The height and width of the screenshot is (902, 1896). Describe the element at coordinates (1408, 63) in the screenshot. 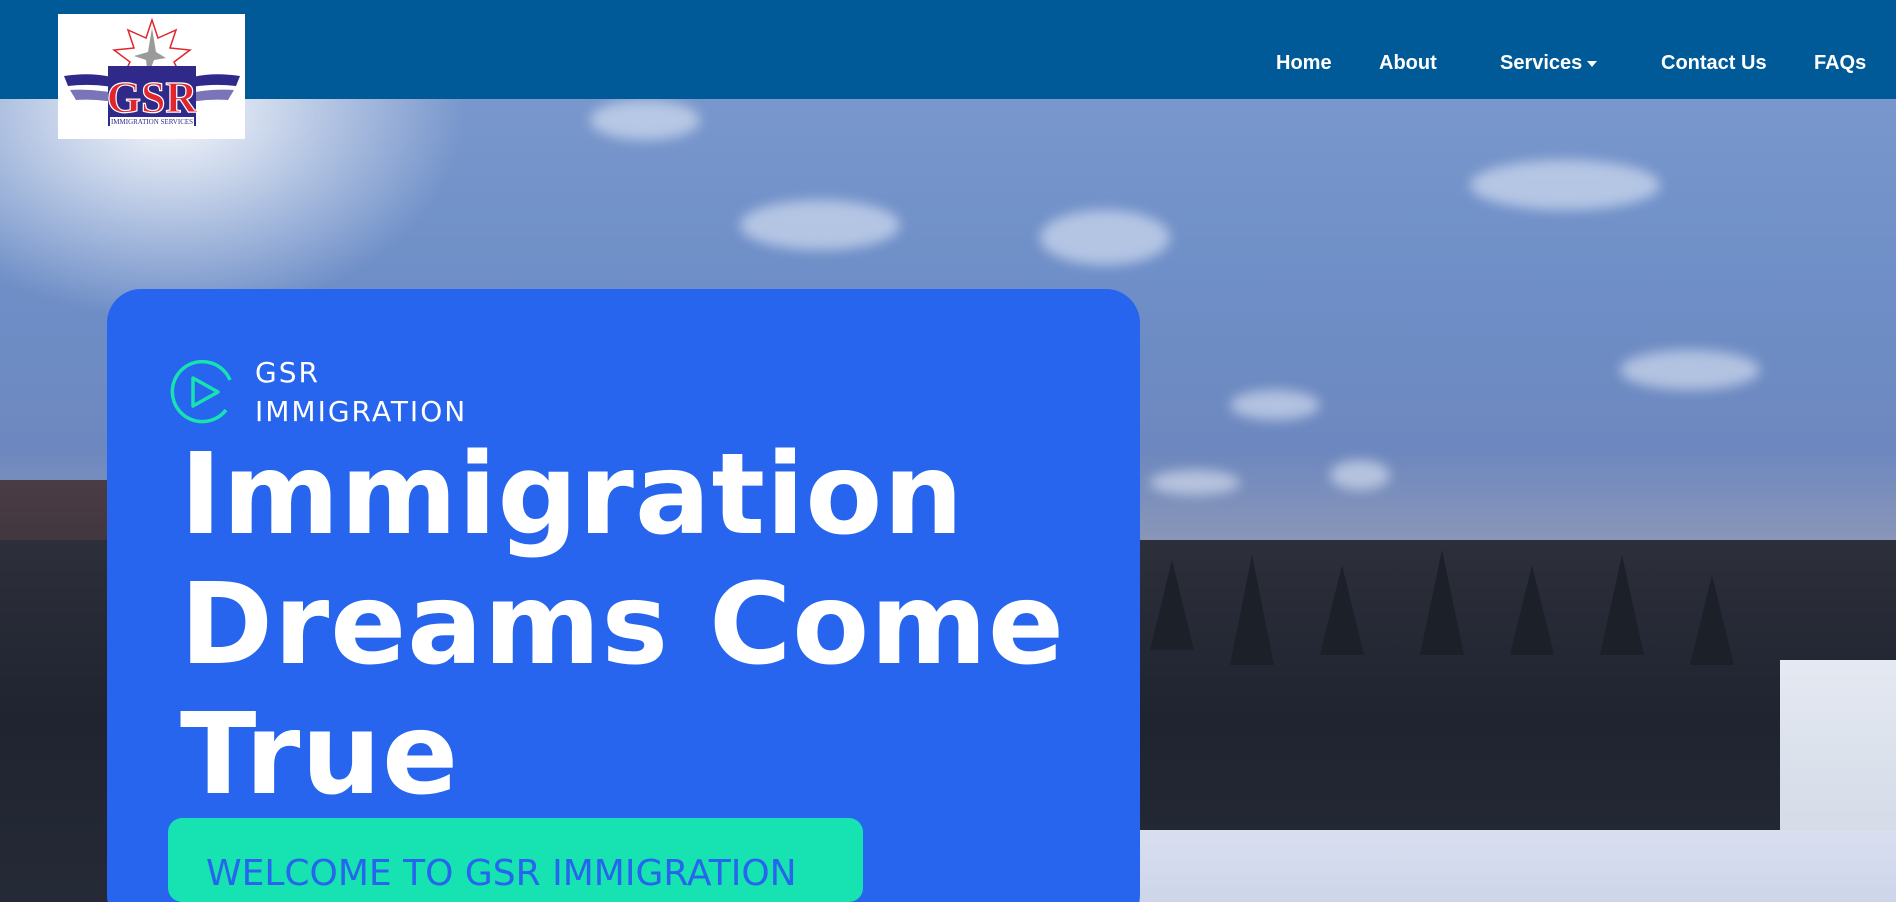

I see `nav-about-link: About` at that location.